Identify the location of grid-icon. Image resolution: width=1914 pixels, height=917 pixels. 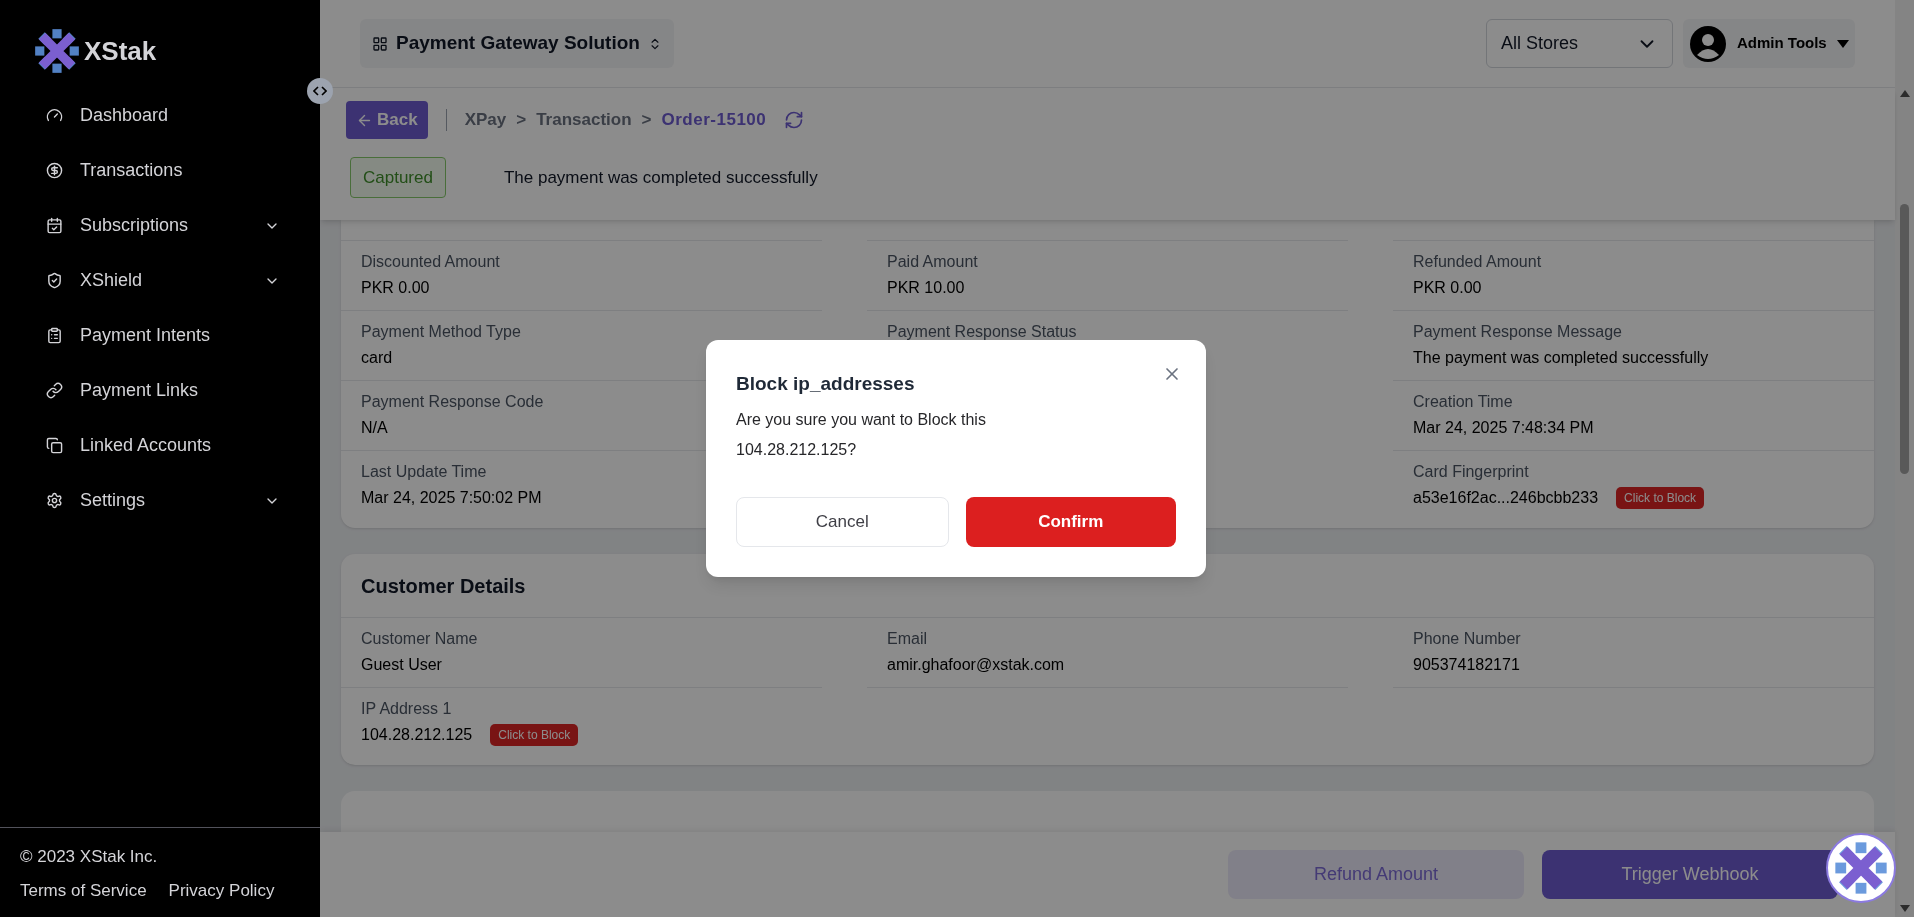
(380, 43).